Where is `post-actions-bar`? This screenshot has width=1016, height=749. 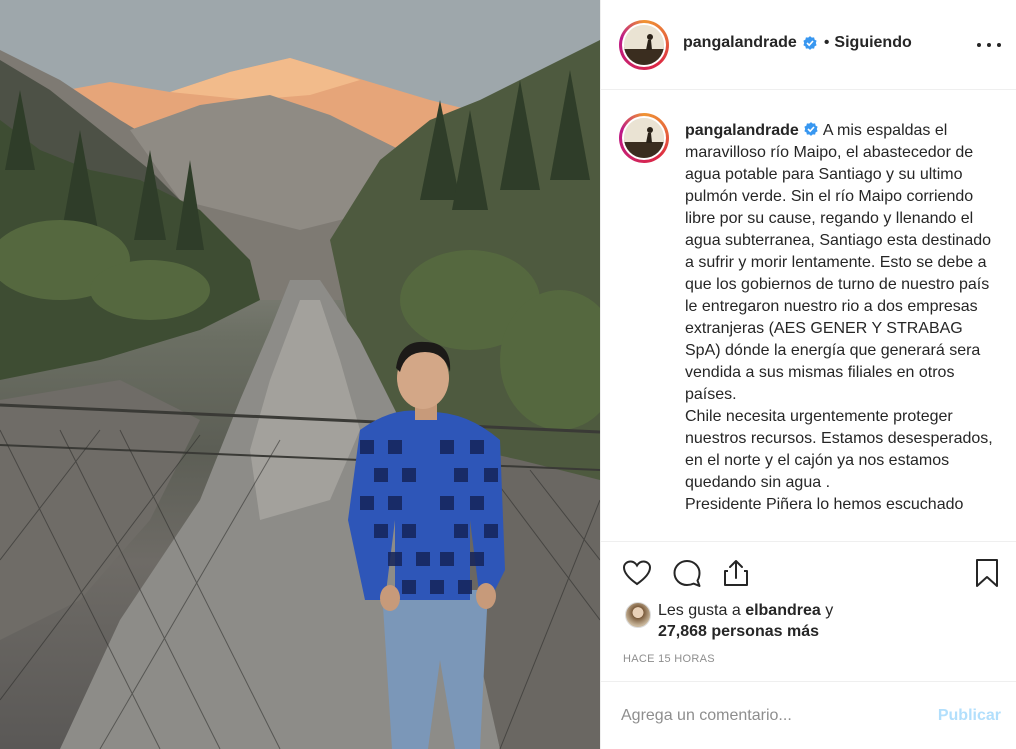
post-actions-bar is located at coordinates (808, 570).